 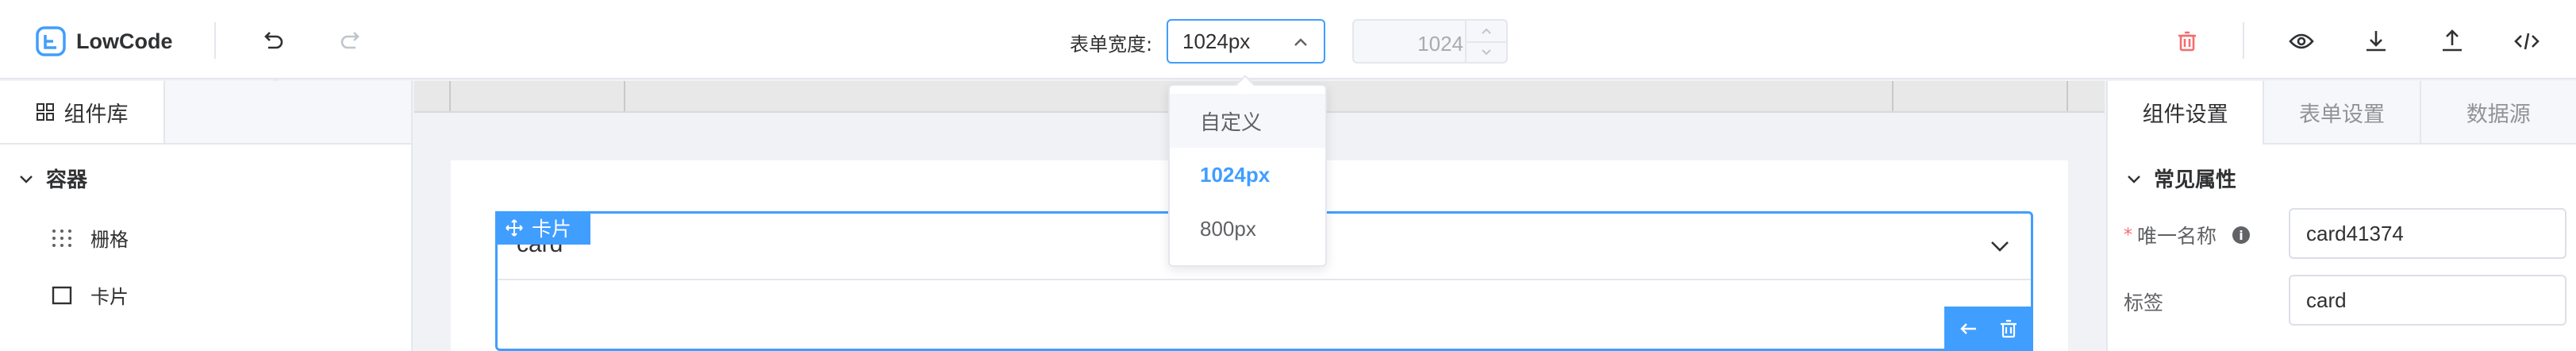 I want to click on tab-data-source: 数据源, so click(x=2498, y=113).